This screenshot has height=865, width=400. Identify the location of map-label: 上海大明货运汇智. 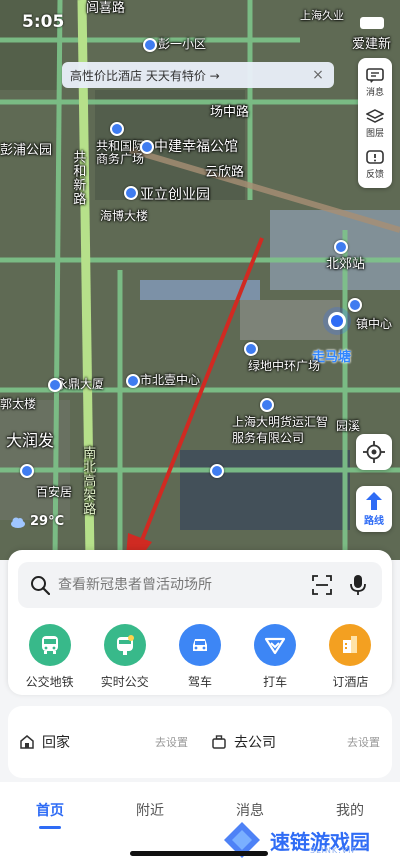
(280, 422).